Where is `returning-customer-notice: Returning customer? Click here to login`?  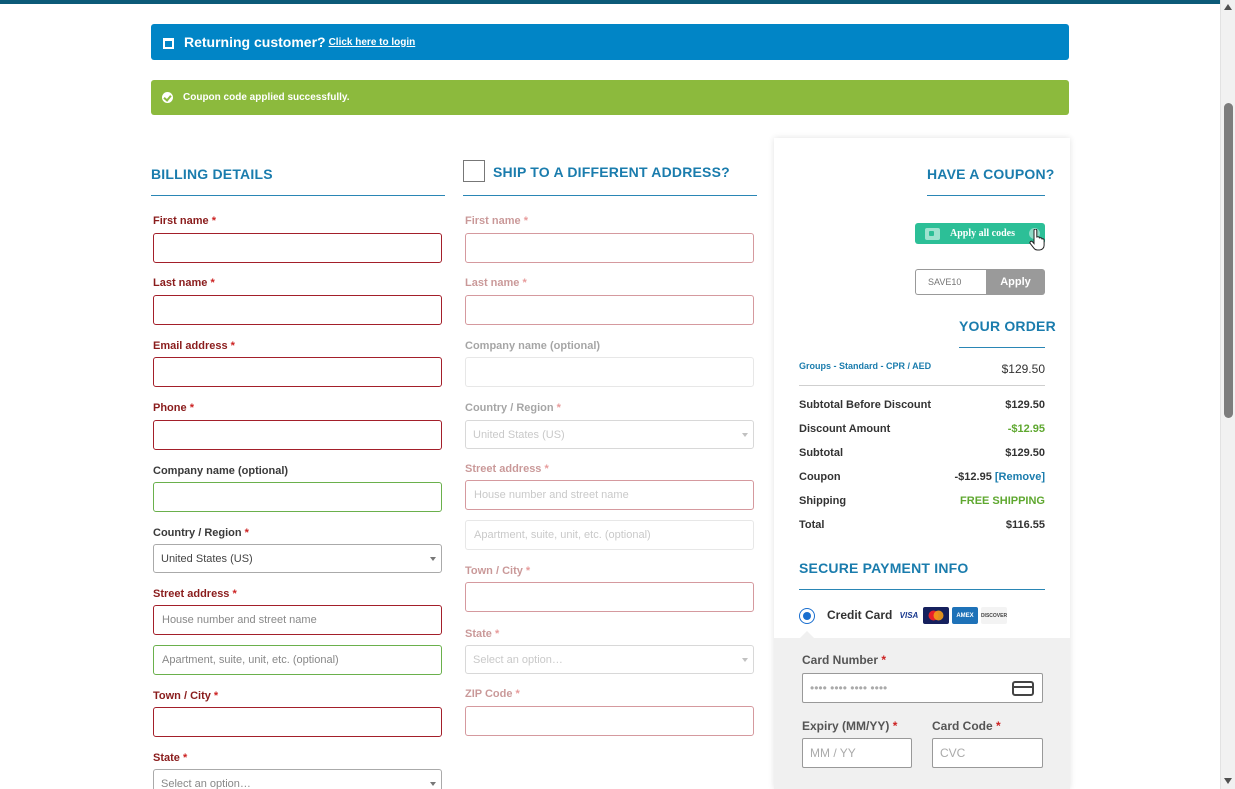
returning-customer-notice: Returning customer? Click here to login is located at coordinates (610, 42).